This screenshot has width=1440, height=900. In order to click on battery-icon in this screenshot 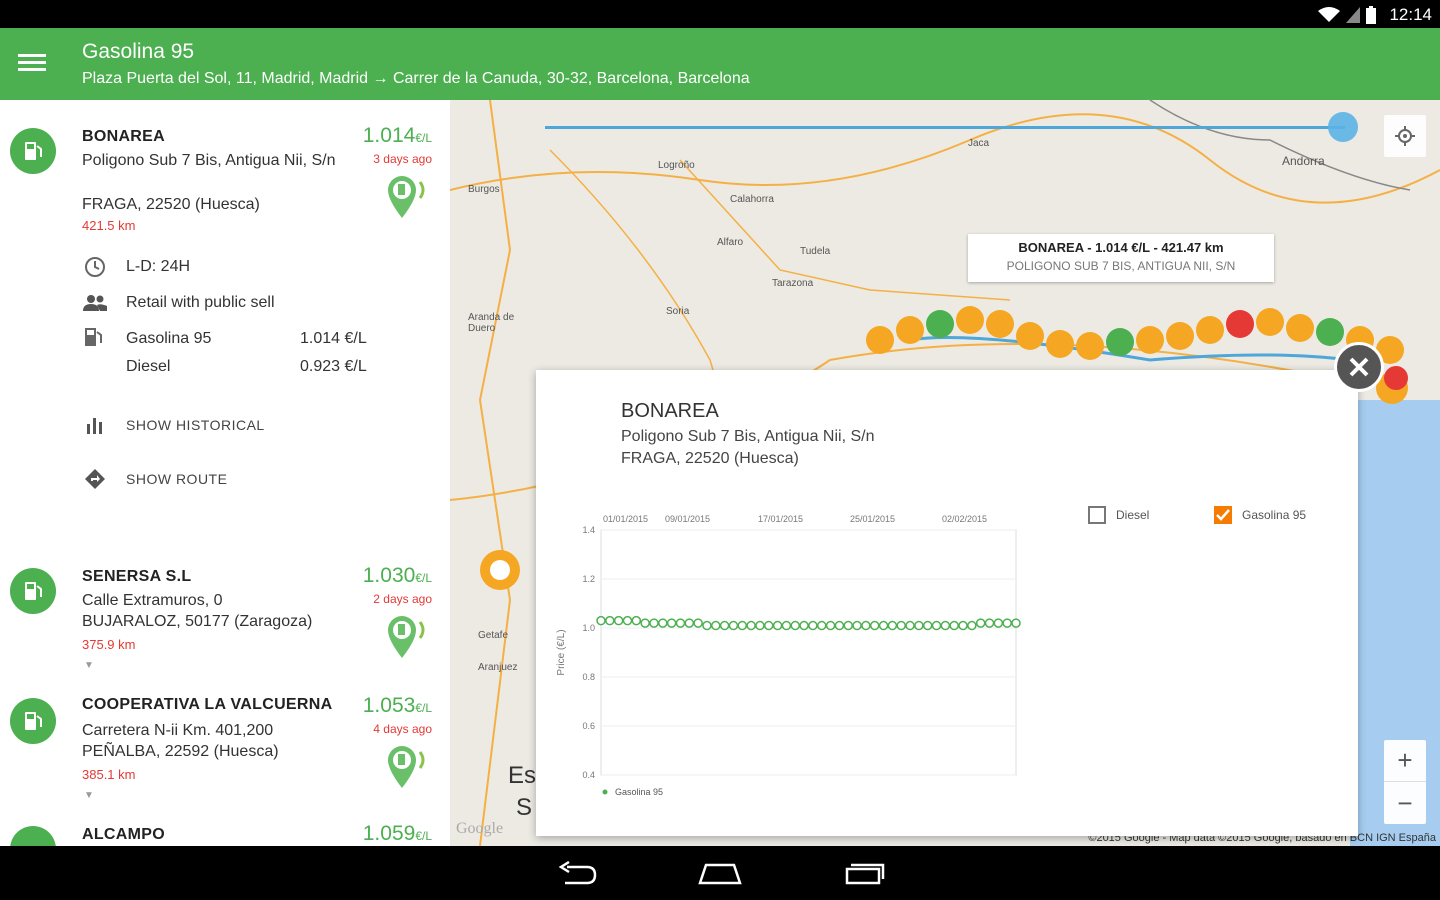, I will do `click(1371, 15)`.